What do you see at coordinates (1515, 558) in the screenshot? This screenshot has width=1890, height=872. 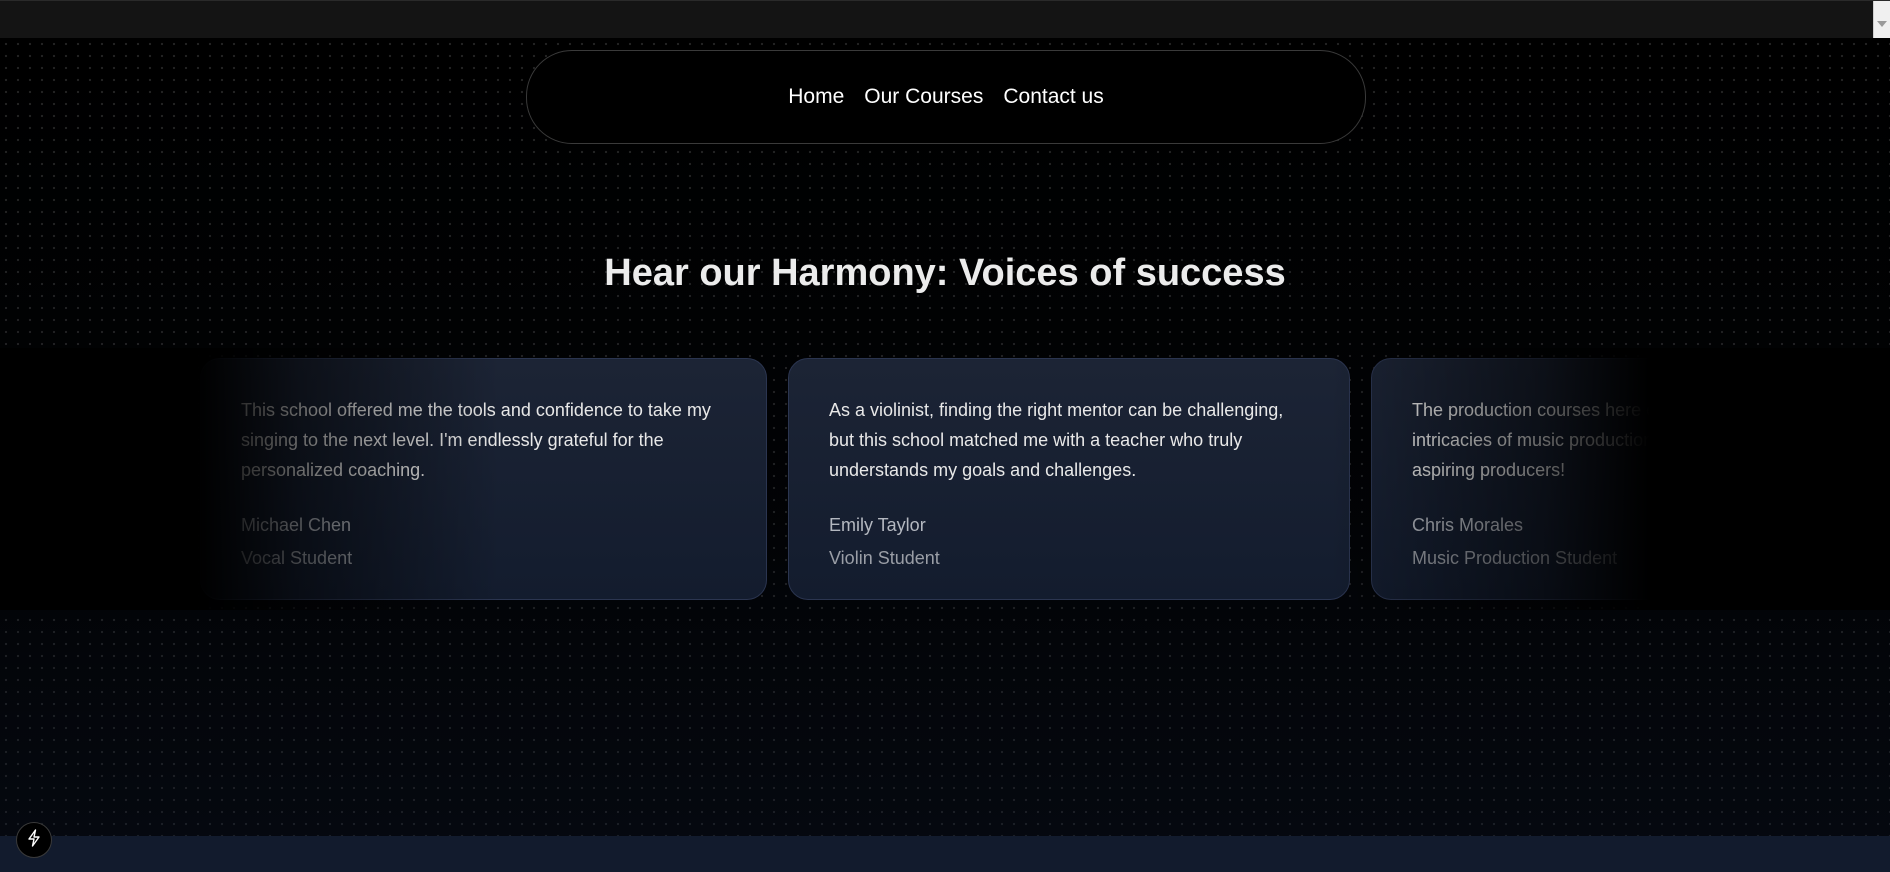 I see `testimonial-role: Music Production Student` at bounding box center [1515, 558].